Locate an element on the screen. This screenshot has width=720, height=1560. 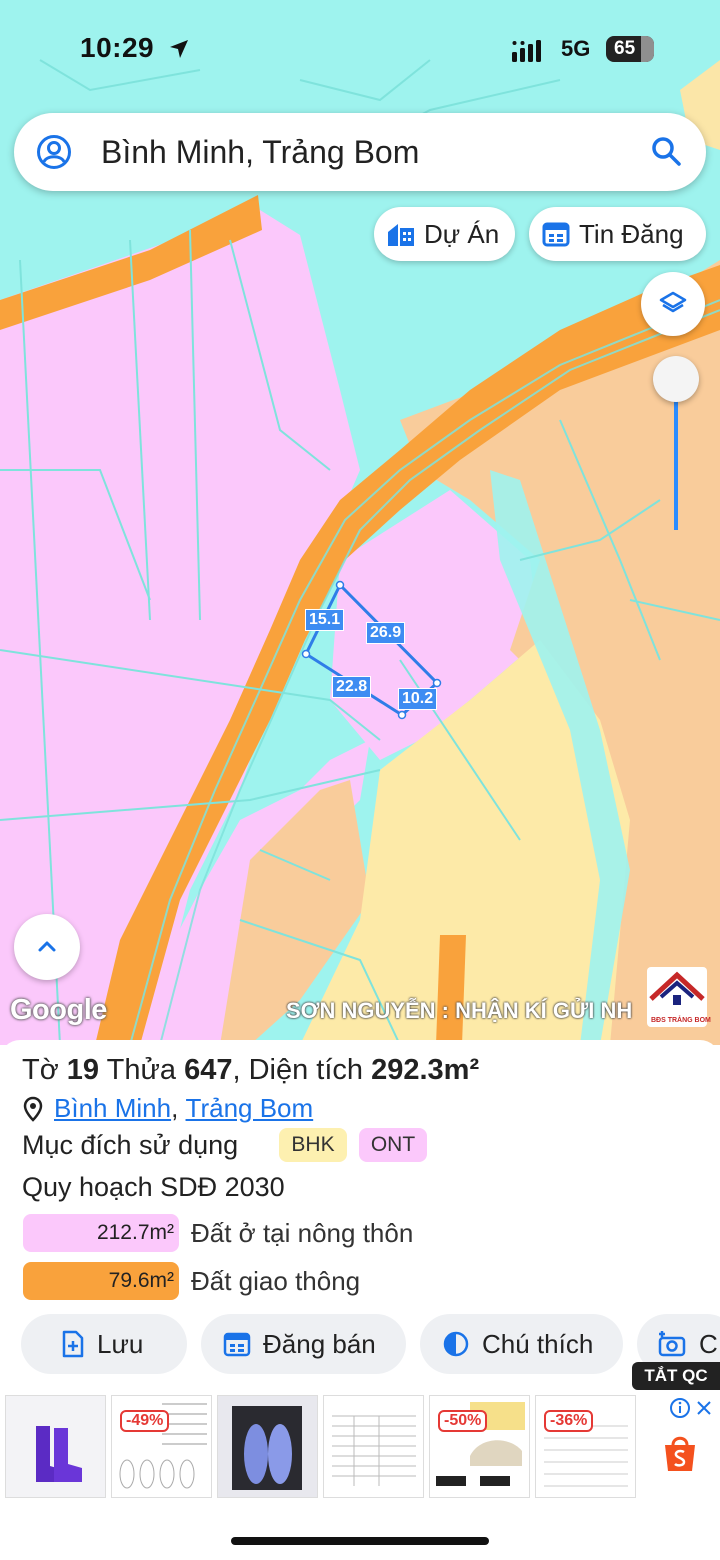
discount-badge: -49% is located at coordinates (145, 1421).